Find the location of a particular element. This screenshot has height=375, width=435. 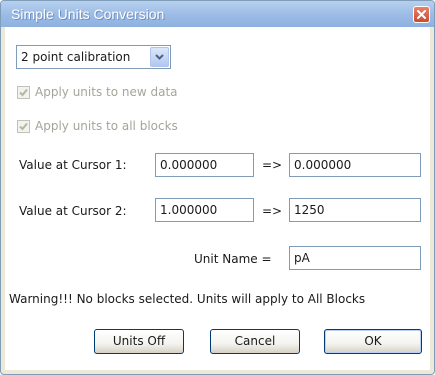

apply-all-blocks-checkbox is located at coordinates (23, 126).